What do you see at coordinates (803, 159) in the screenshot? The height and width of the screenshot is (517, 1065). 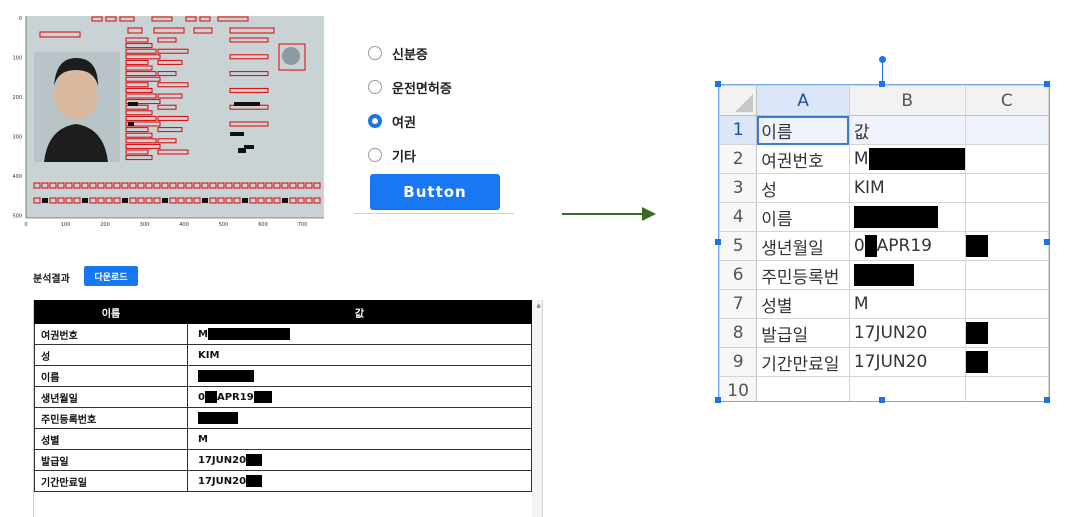 I see `cell-a: 여권번호` at bounding box center [803, 159].